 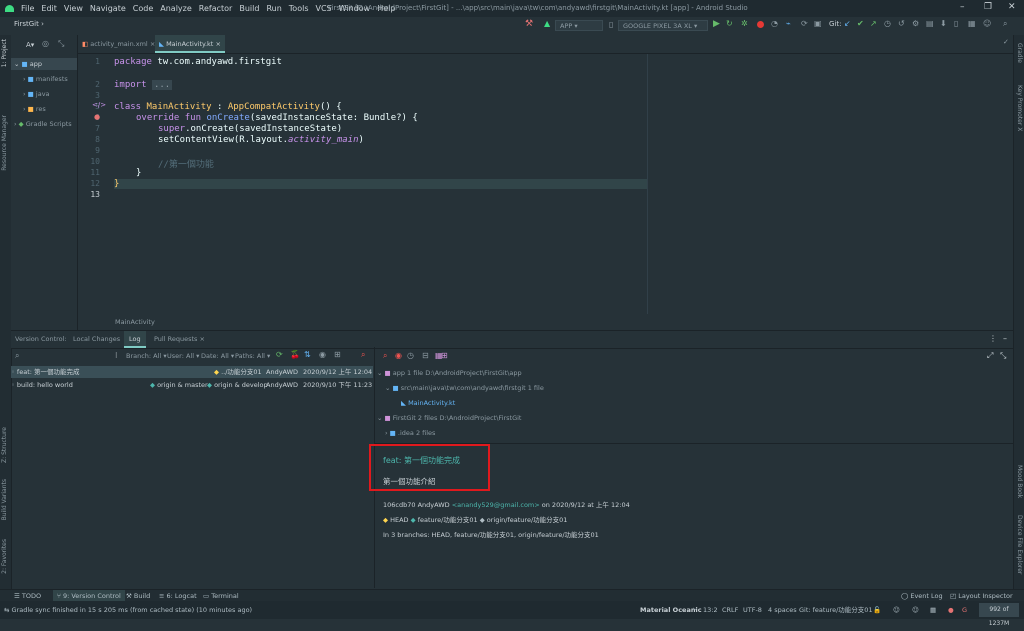 What do you see at coordinates (29, 24) in the screenshot?
I see `breadcrumb-project: FirstGit ›` at bounding box center [29, 24].